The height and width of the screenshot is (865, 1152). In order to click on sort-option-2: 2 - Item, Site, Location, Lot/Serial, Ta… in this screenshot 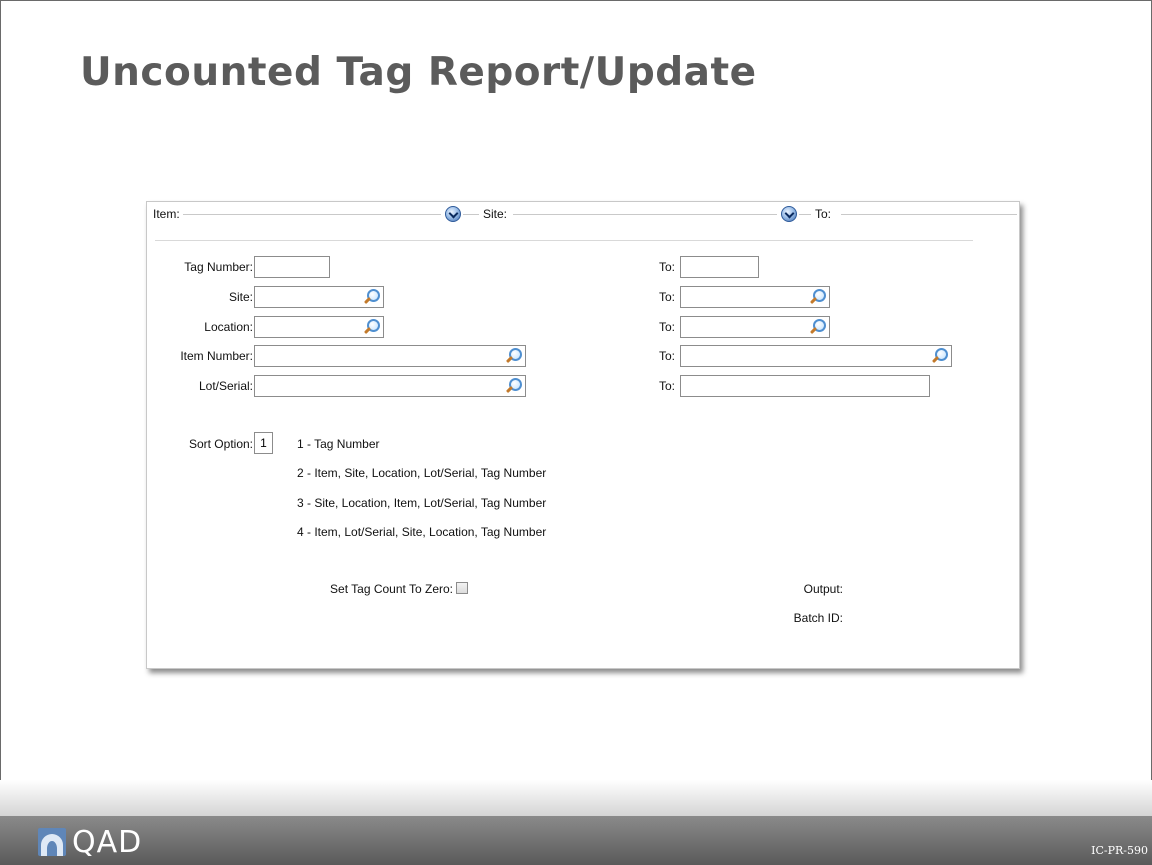, I will do `click(422, 473)`.